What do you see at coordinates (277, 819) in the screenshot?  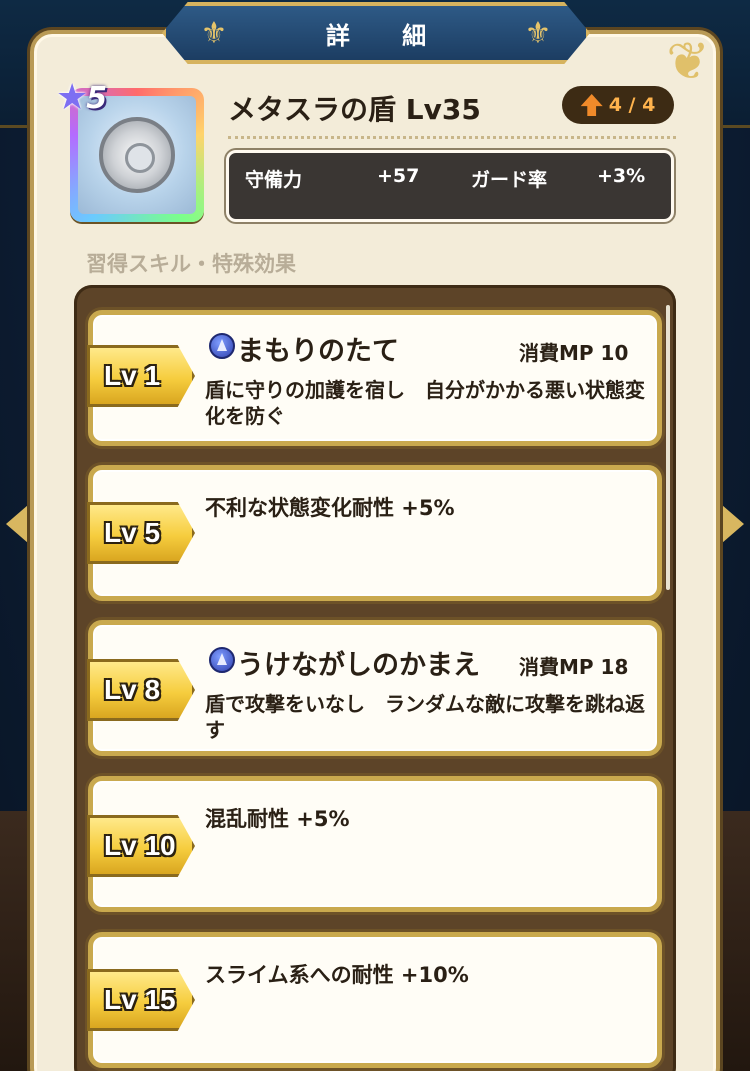 I see `effect-text: 混乱耐性 +5%` at bounding box center [277, 819].